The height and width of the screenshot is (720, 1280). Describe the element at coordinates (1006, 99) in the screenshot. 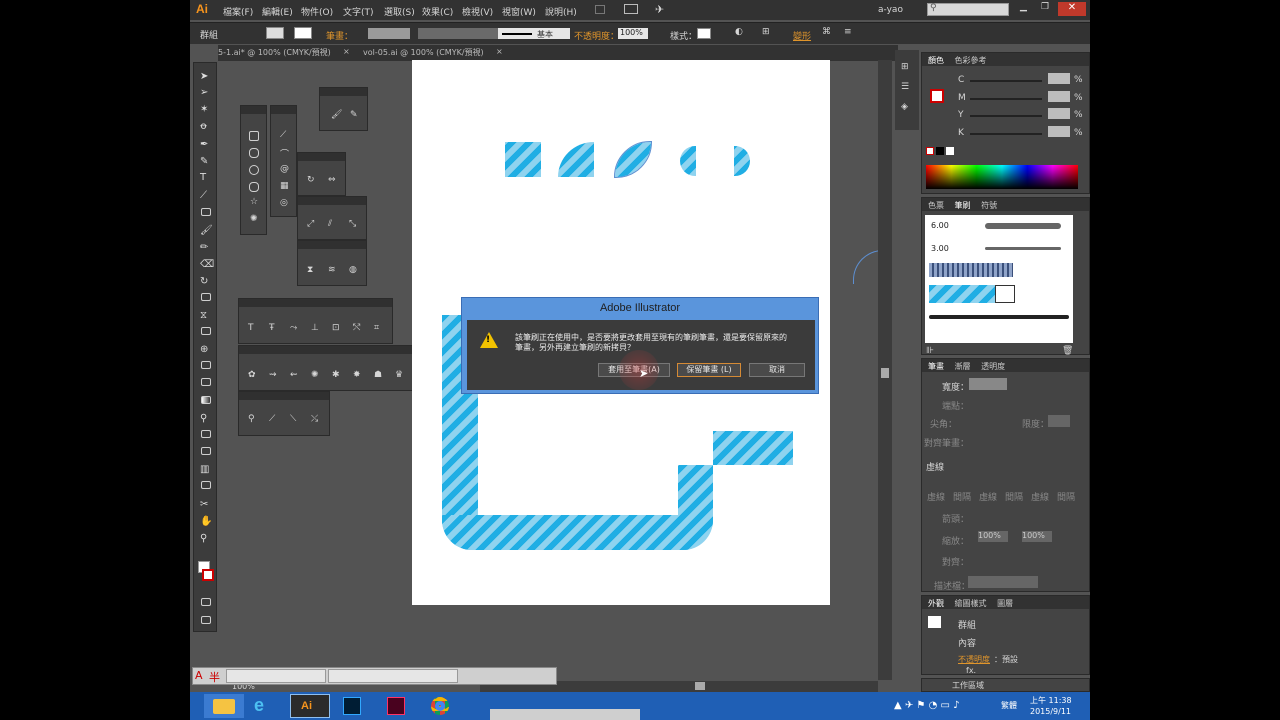

I see `m-slider` at that location.